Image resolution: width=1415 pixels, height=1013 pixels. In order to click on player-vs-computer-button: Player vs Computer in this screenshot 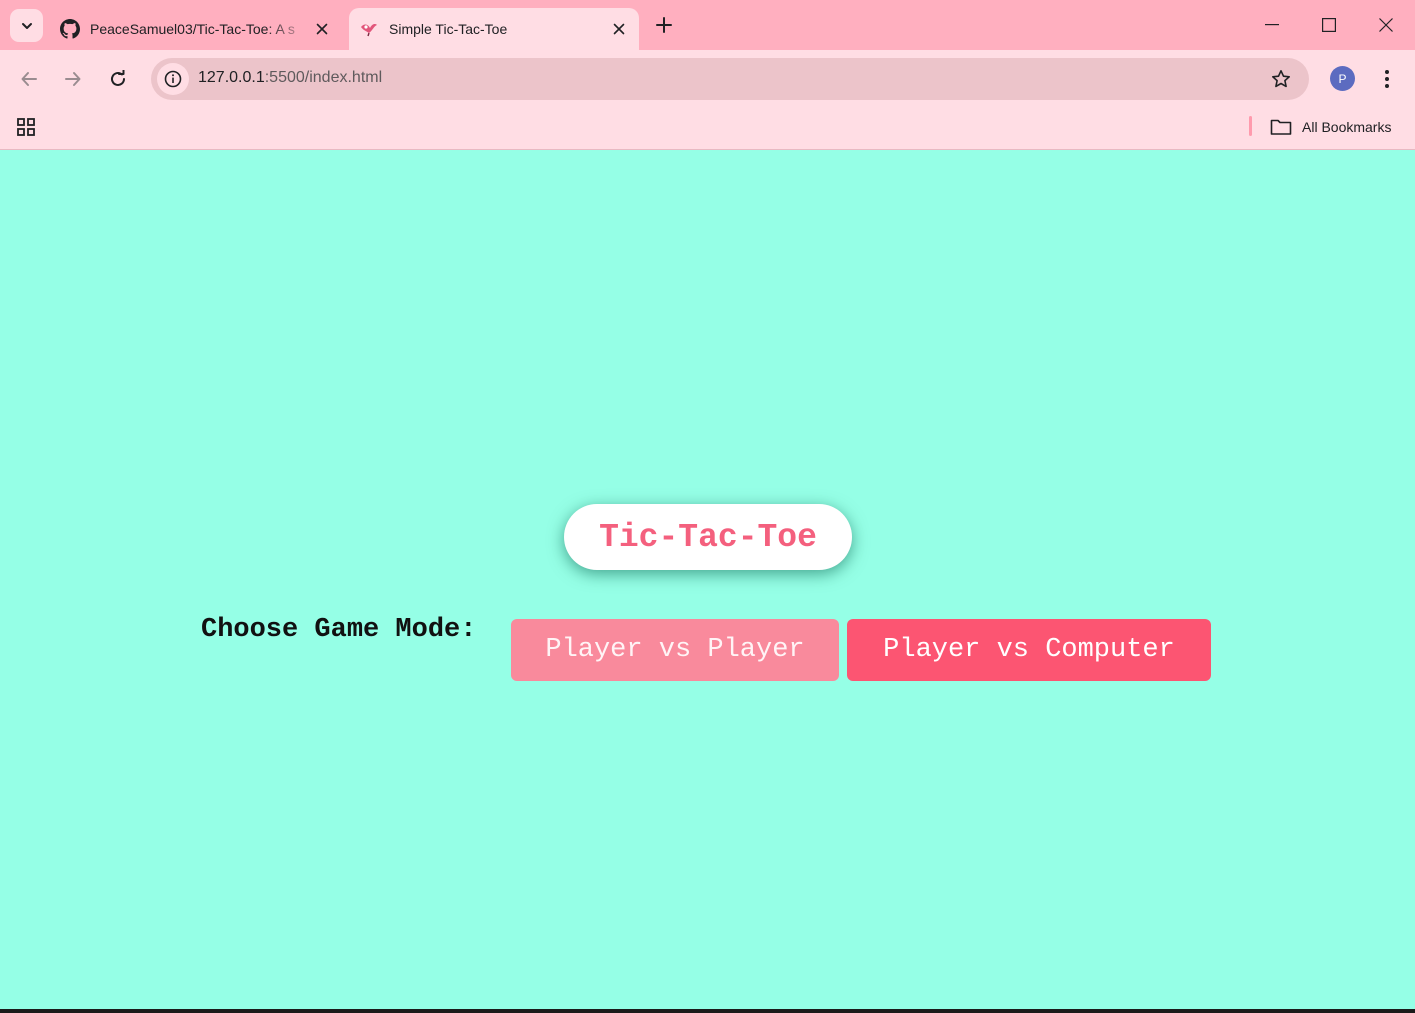, I will do `click(1029, 650)`.